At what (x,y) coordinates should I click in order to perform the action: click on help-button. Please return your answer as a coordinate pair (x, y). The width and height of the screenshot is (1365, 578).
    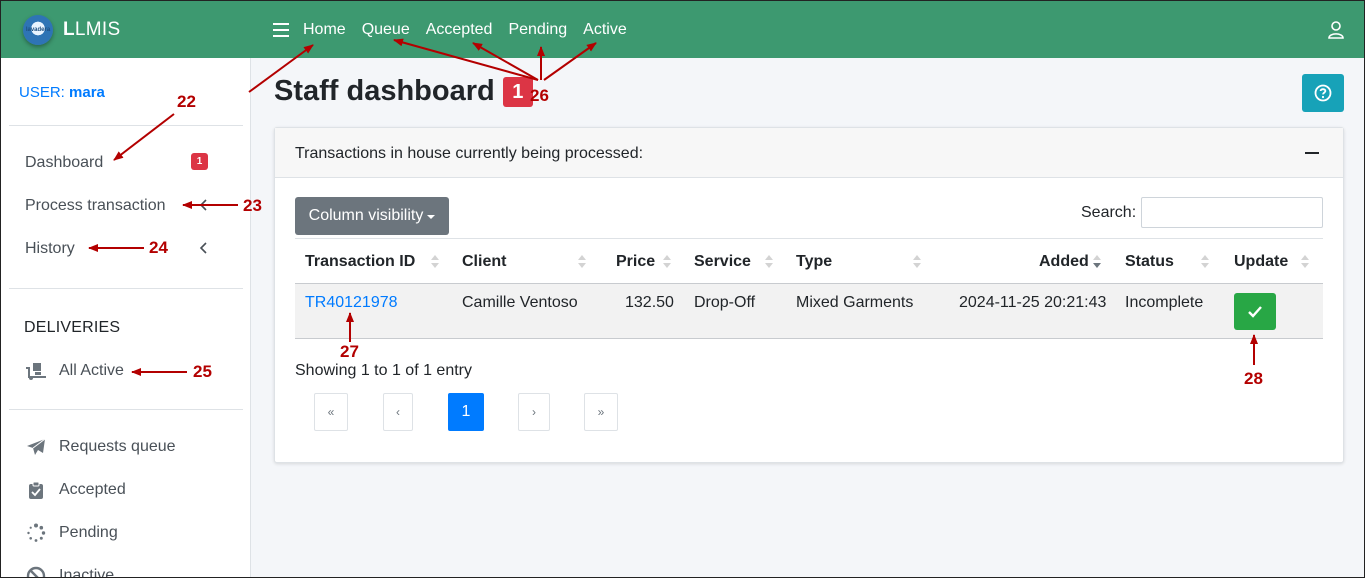
    Looking at the image, I should click on (1323, 93).